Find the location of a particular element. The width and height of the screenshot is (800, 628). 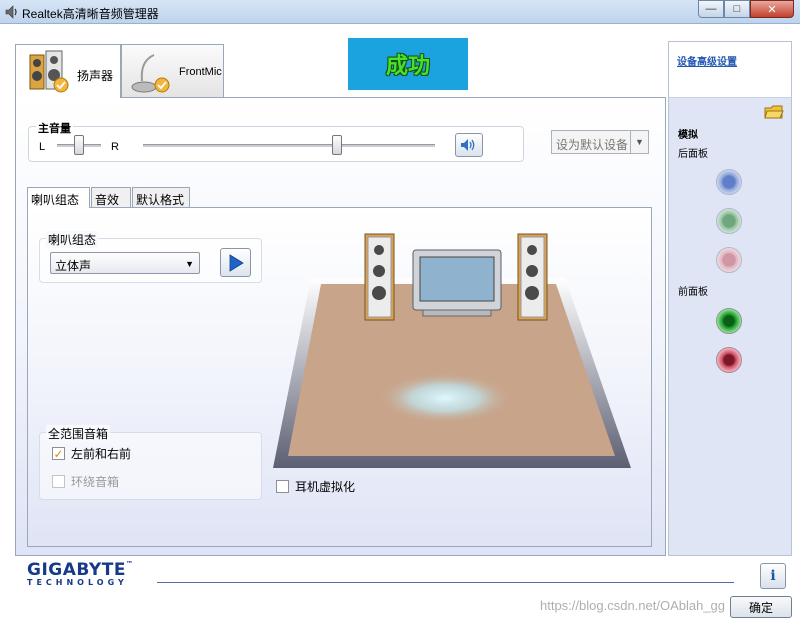

volume-slider-thumb is located at coordinates (337, 145).